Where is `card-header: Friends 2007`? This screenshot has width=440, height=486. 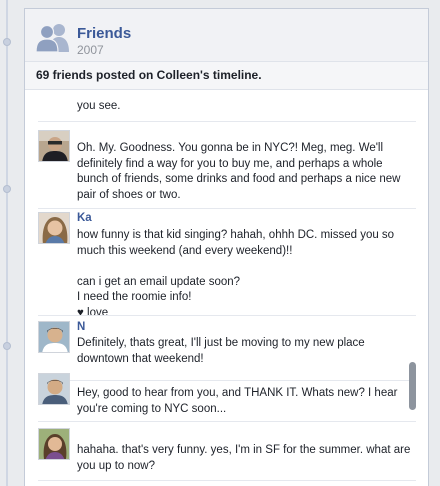
card-header: Friends 2007 is located at coordinates (226, 35).